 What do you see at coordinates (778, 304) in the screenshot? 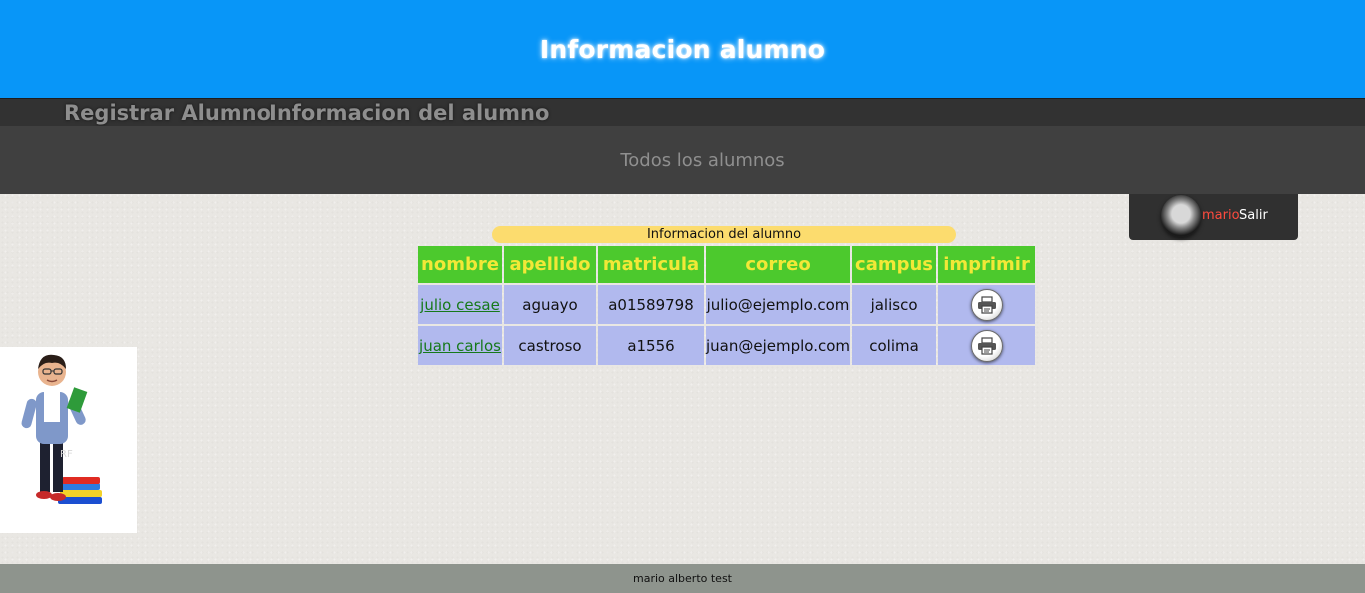
I see `cell-correo: julio@ejemplo.com` at bounding box center [778, 304].